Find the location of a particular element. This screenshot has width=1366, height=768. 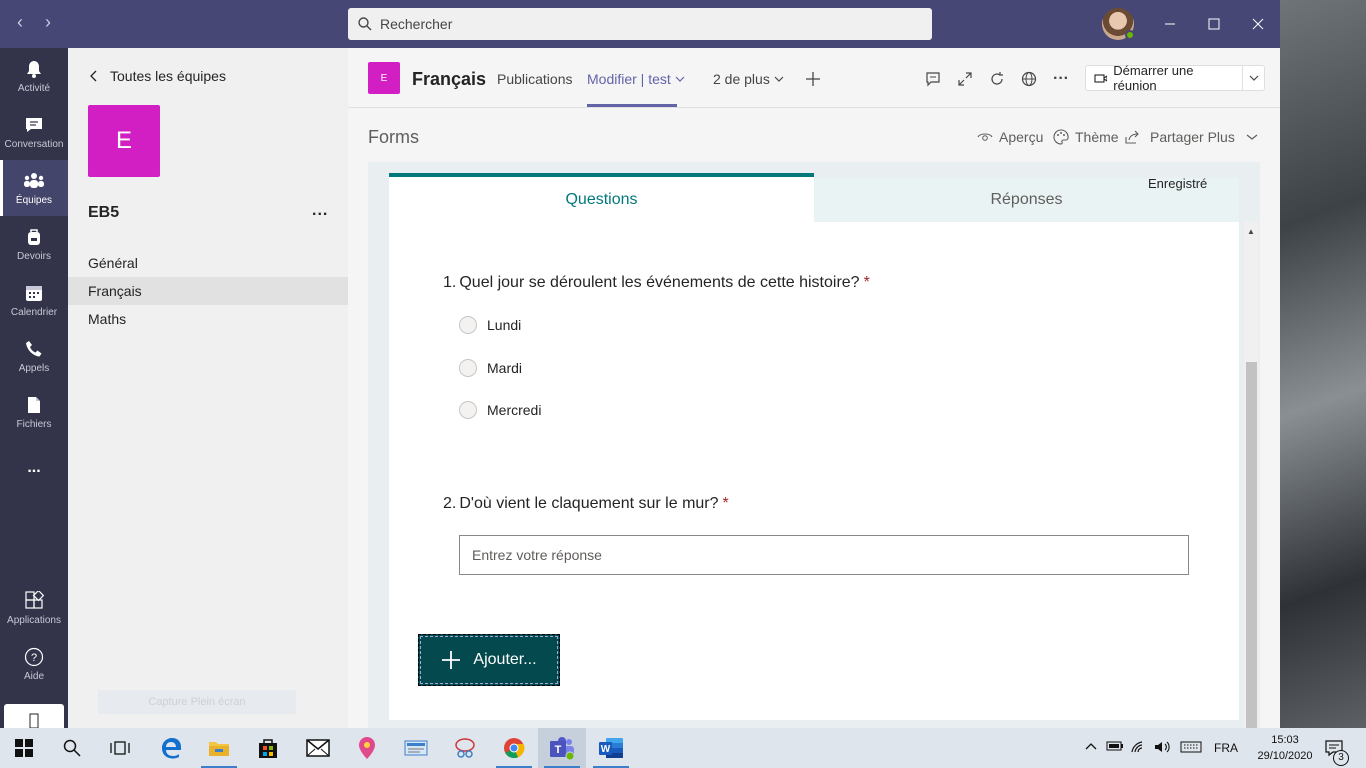

channel-name: Français is located at coordinates (449, 79).